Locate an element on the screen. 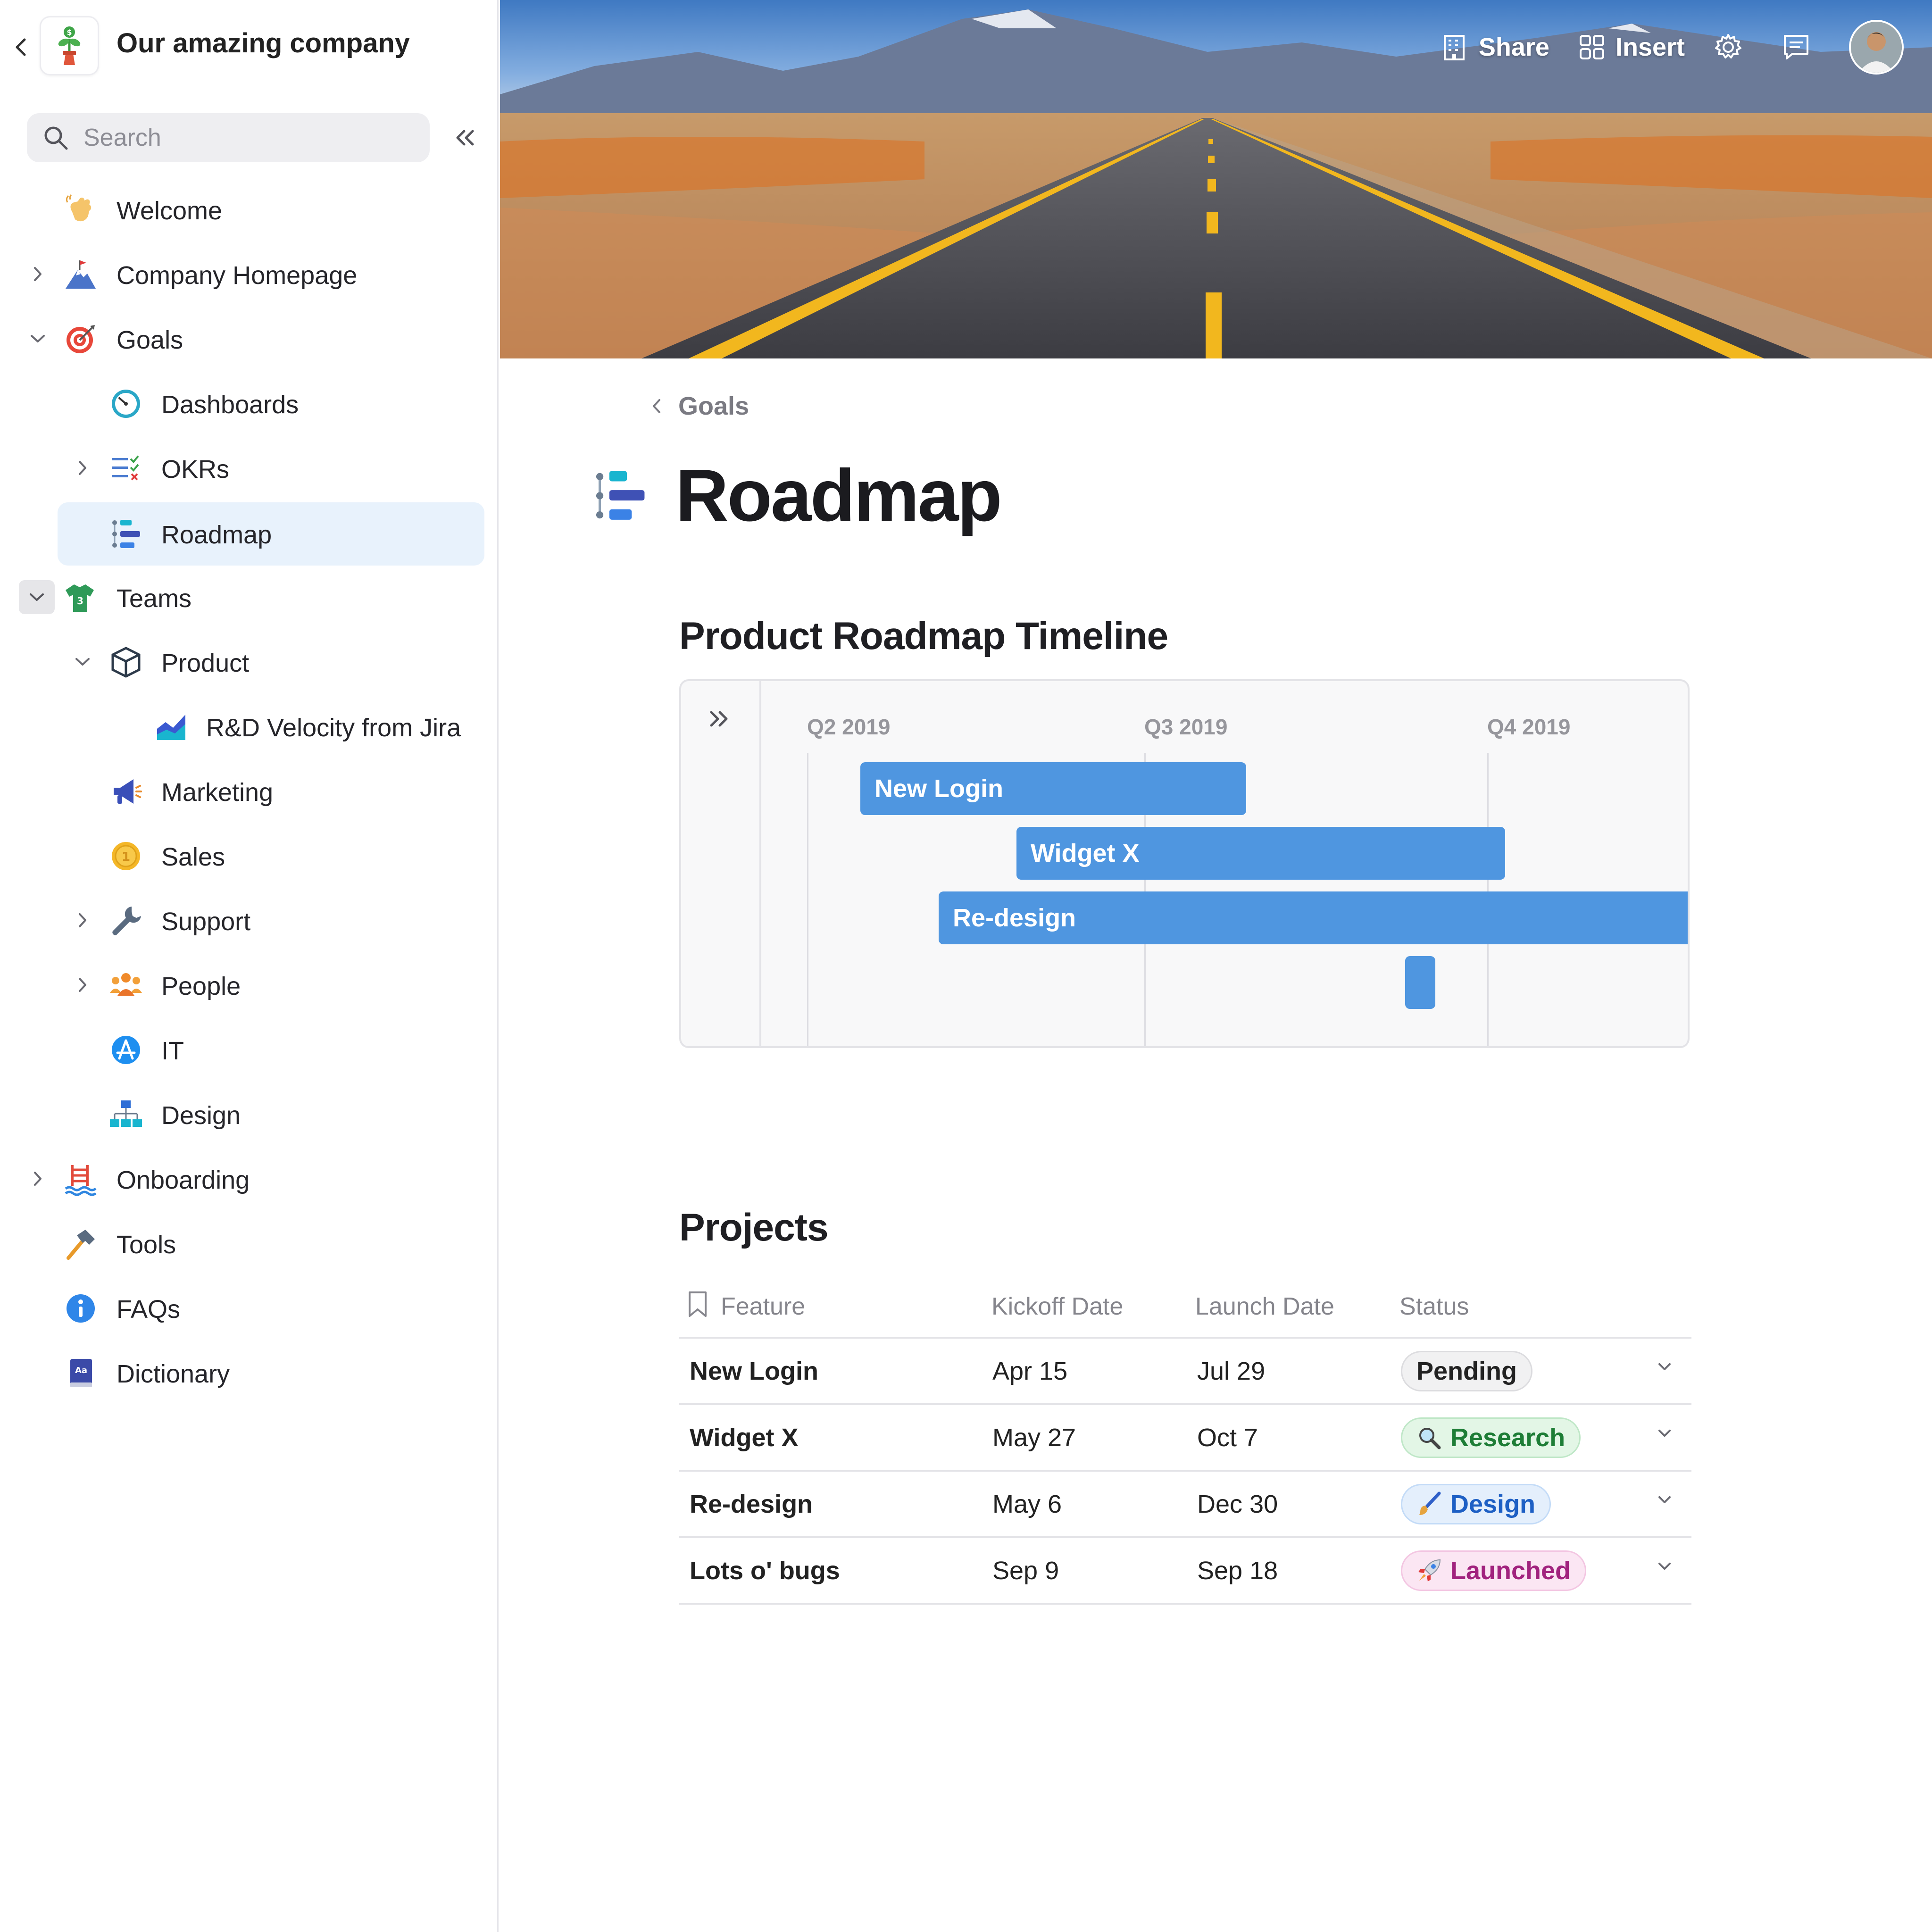 This screenshot has width=1932, height=1932. launch-cell: Sep 18 is located at coordinates (1238, 1571).